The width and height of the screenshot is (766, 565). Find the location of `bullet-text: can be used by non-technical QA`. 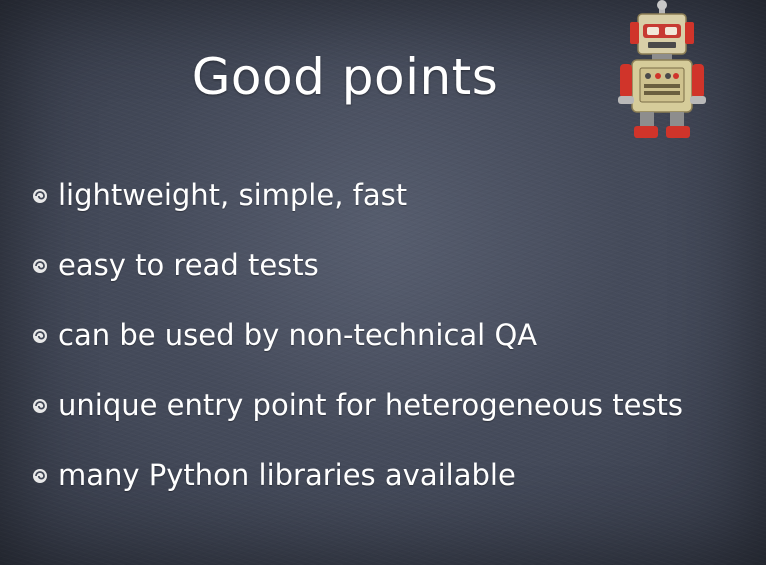

bullet-text: can be used by non-technical QA is located at coordinates (298, 335).